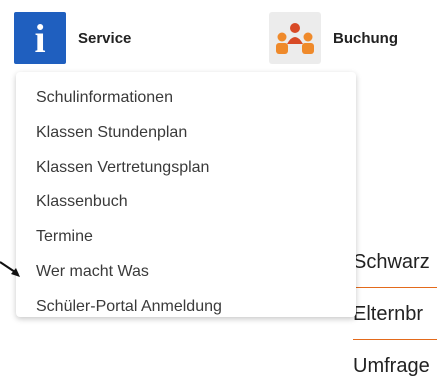 The width and height of the screenshot is (437, 392). Describe the element at coordinates (186, 103) in the screenshot. I see `menu-item-schulinformationen: Schulinformationen` at that location.